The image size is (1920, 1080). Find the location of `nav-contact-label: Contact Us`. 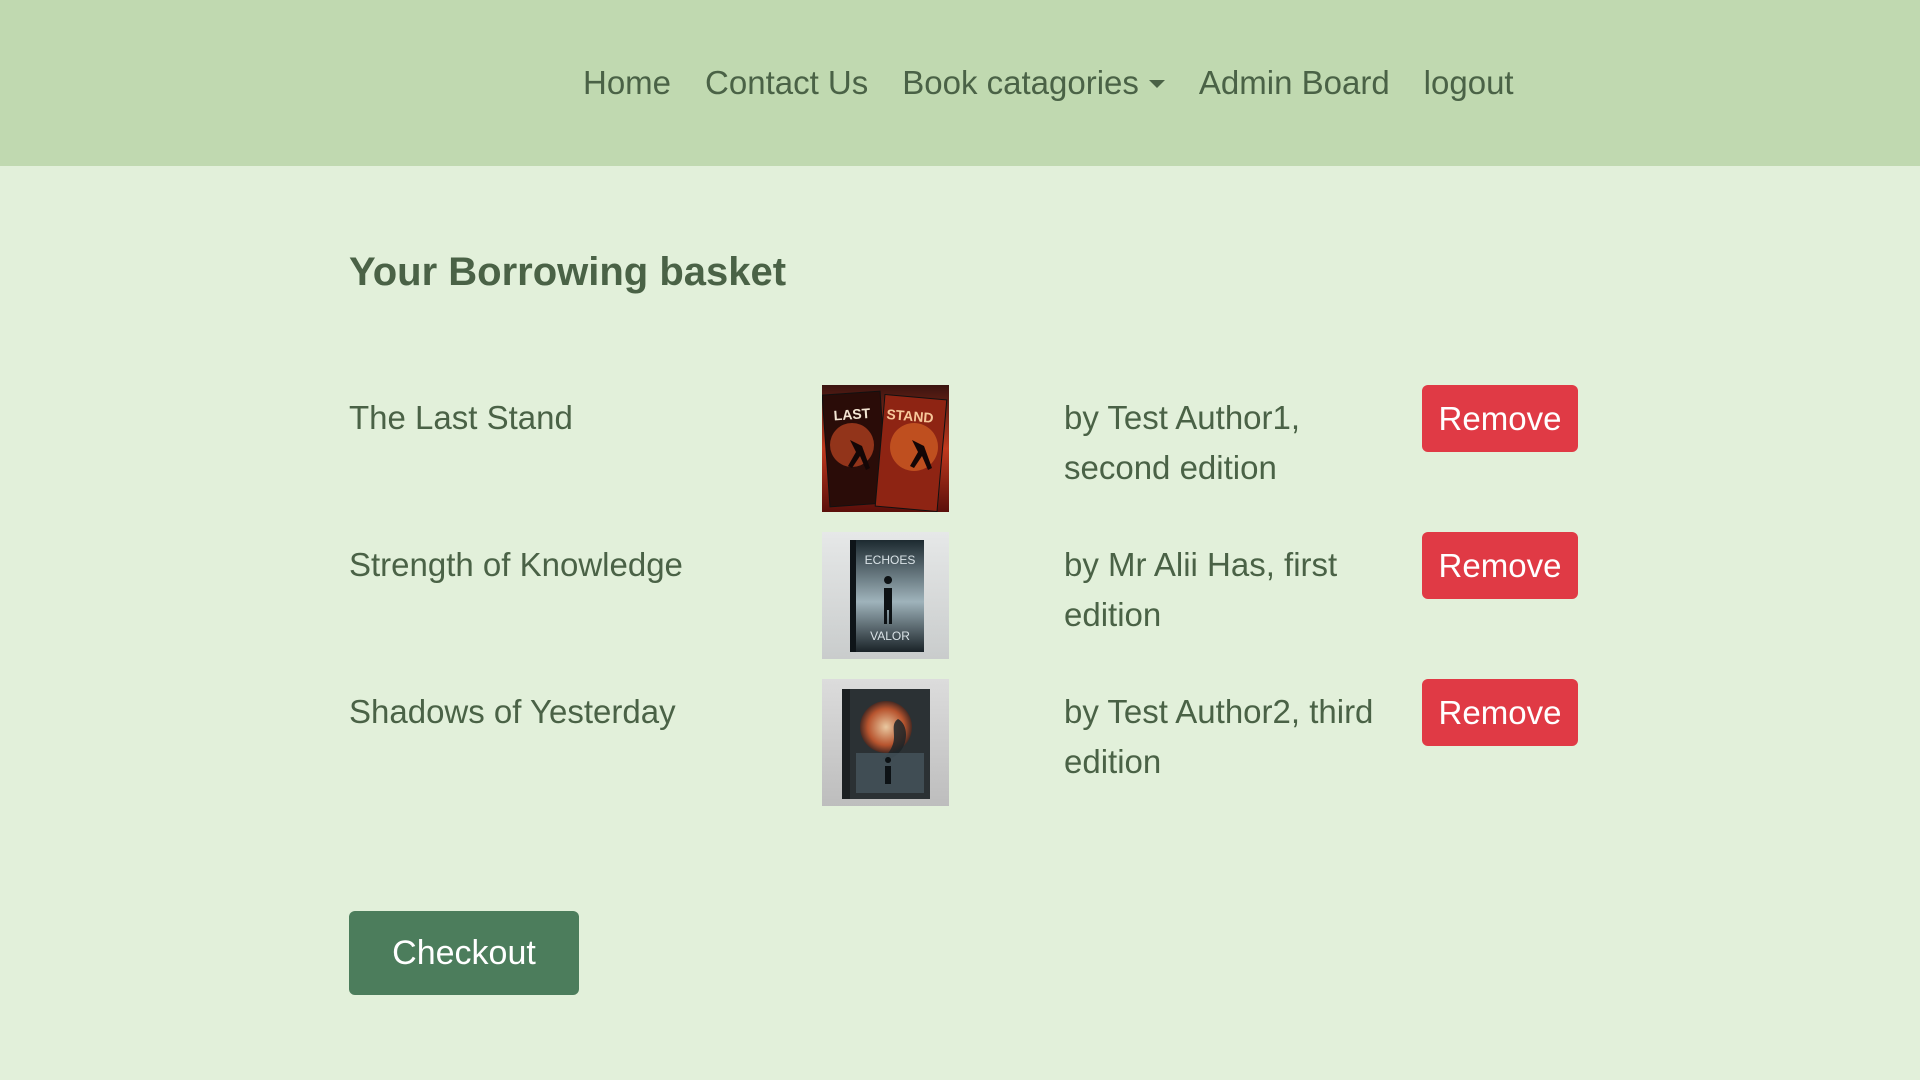

nav-contact-label: Contact Us is located at coordinates (787, 82).